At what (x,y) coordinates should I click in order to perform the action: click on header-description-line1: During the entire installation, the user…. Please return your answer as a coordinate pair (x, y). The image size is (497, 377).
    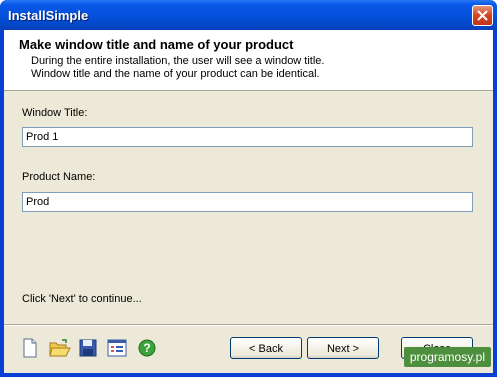
    Looking at the image, I should click on (178, 61).